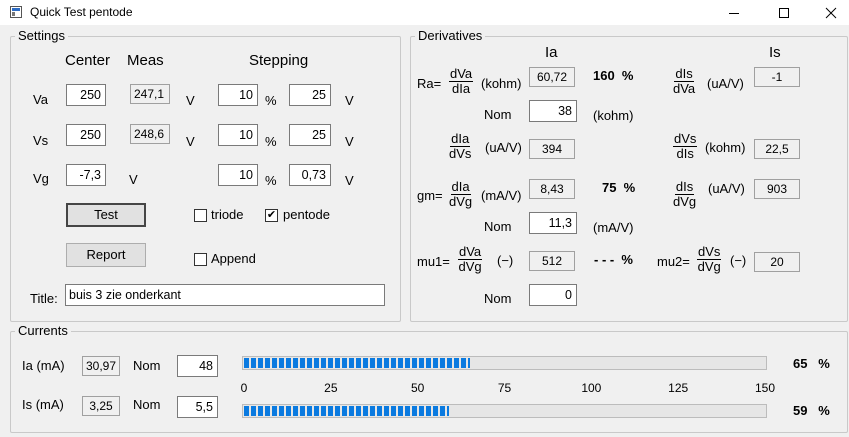 This screenshot has width=849, height=437. Describe the element at coordinates (552, 77) in the screenshot. I see `ra-value: 60,72` at that location.